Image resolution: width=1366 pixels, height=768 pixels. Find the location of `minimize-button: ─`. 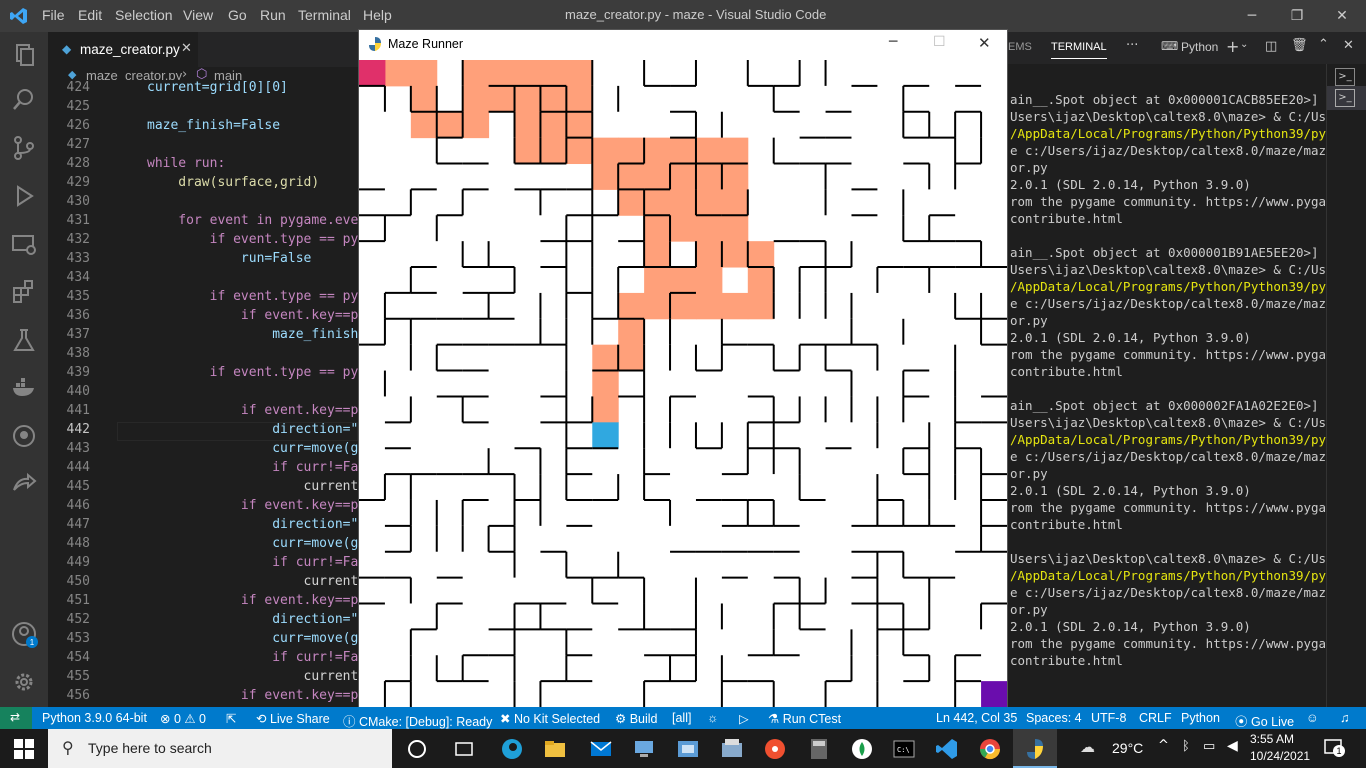

minimize-button: ─ is located at coordinates (1252, 16).